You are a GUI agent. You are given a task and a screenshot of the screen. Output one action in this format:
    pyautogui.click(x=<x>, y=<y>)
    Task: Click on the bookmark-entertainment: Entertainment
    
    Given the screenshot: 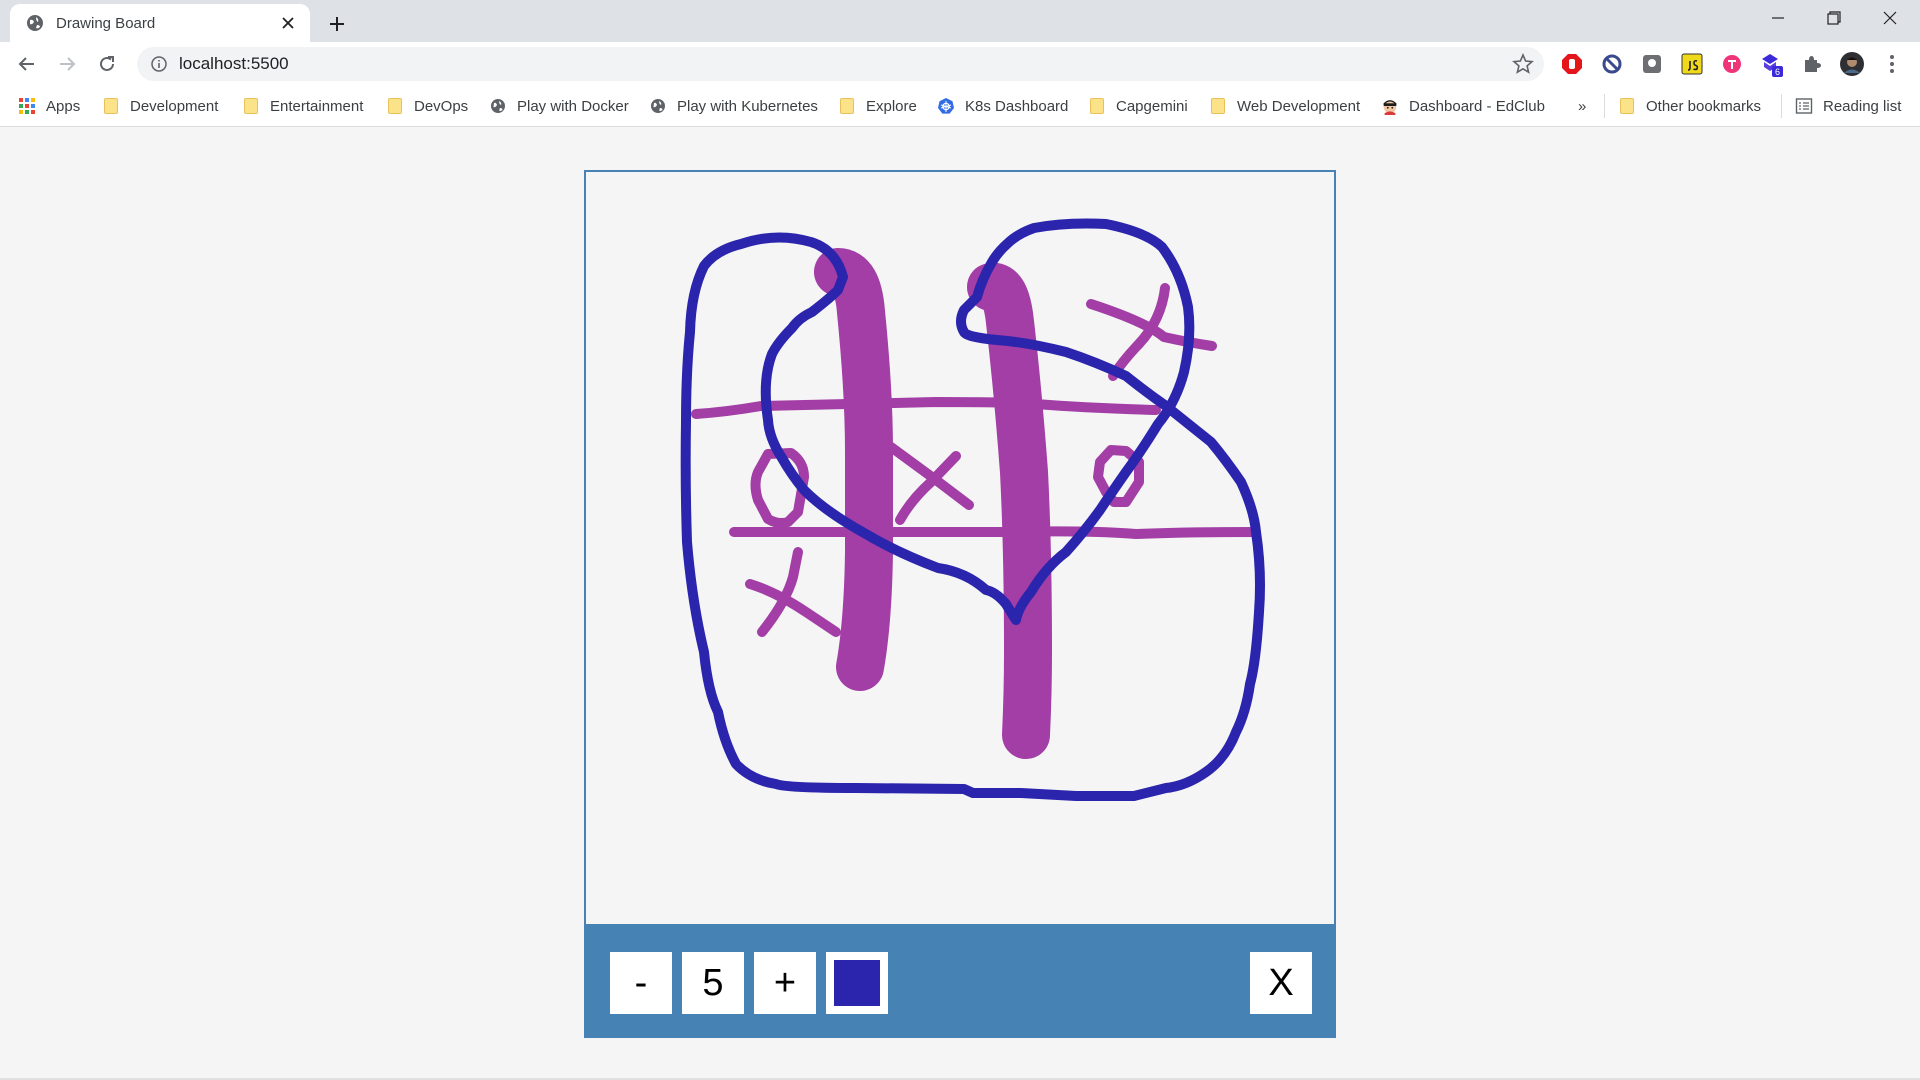 What is the action you would take?
    pyautogui.click(x=302, y=106)
    